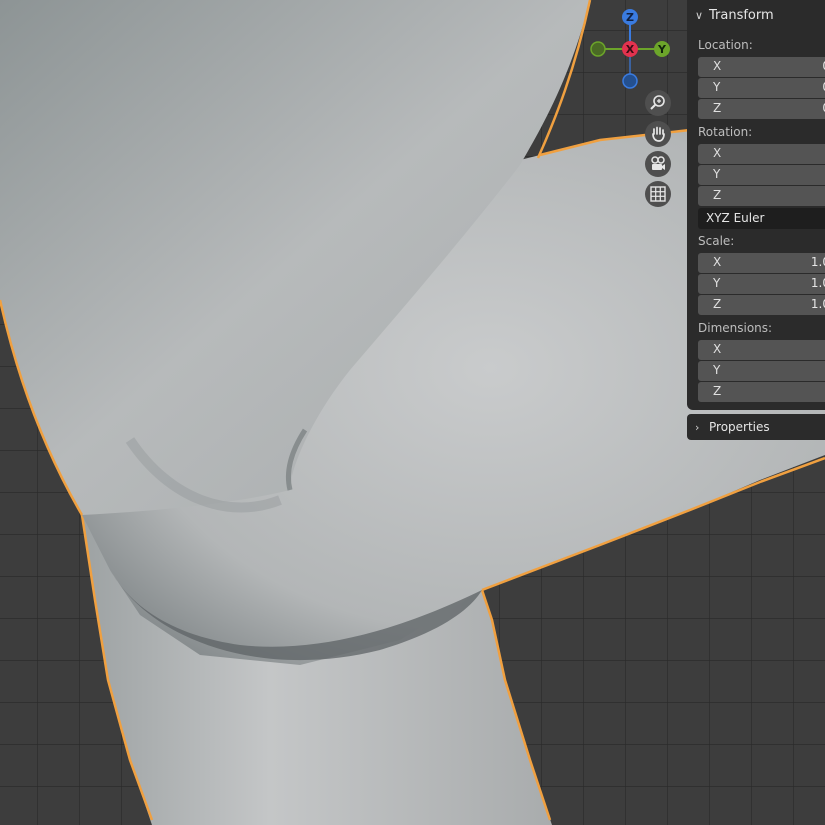  What do you see at coordinates (717, 283) in the screenshot?
I see `scale-y-axis: Y` at bounding box center [717, 283].